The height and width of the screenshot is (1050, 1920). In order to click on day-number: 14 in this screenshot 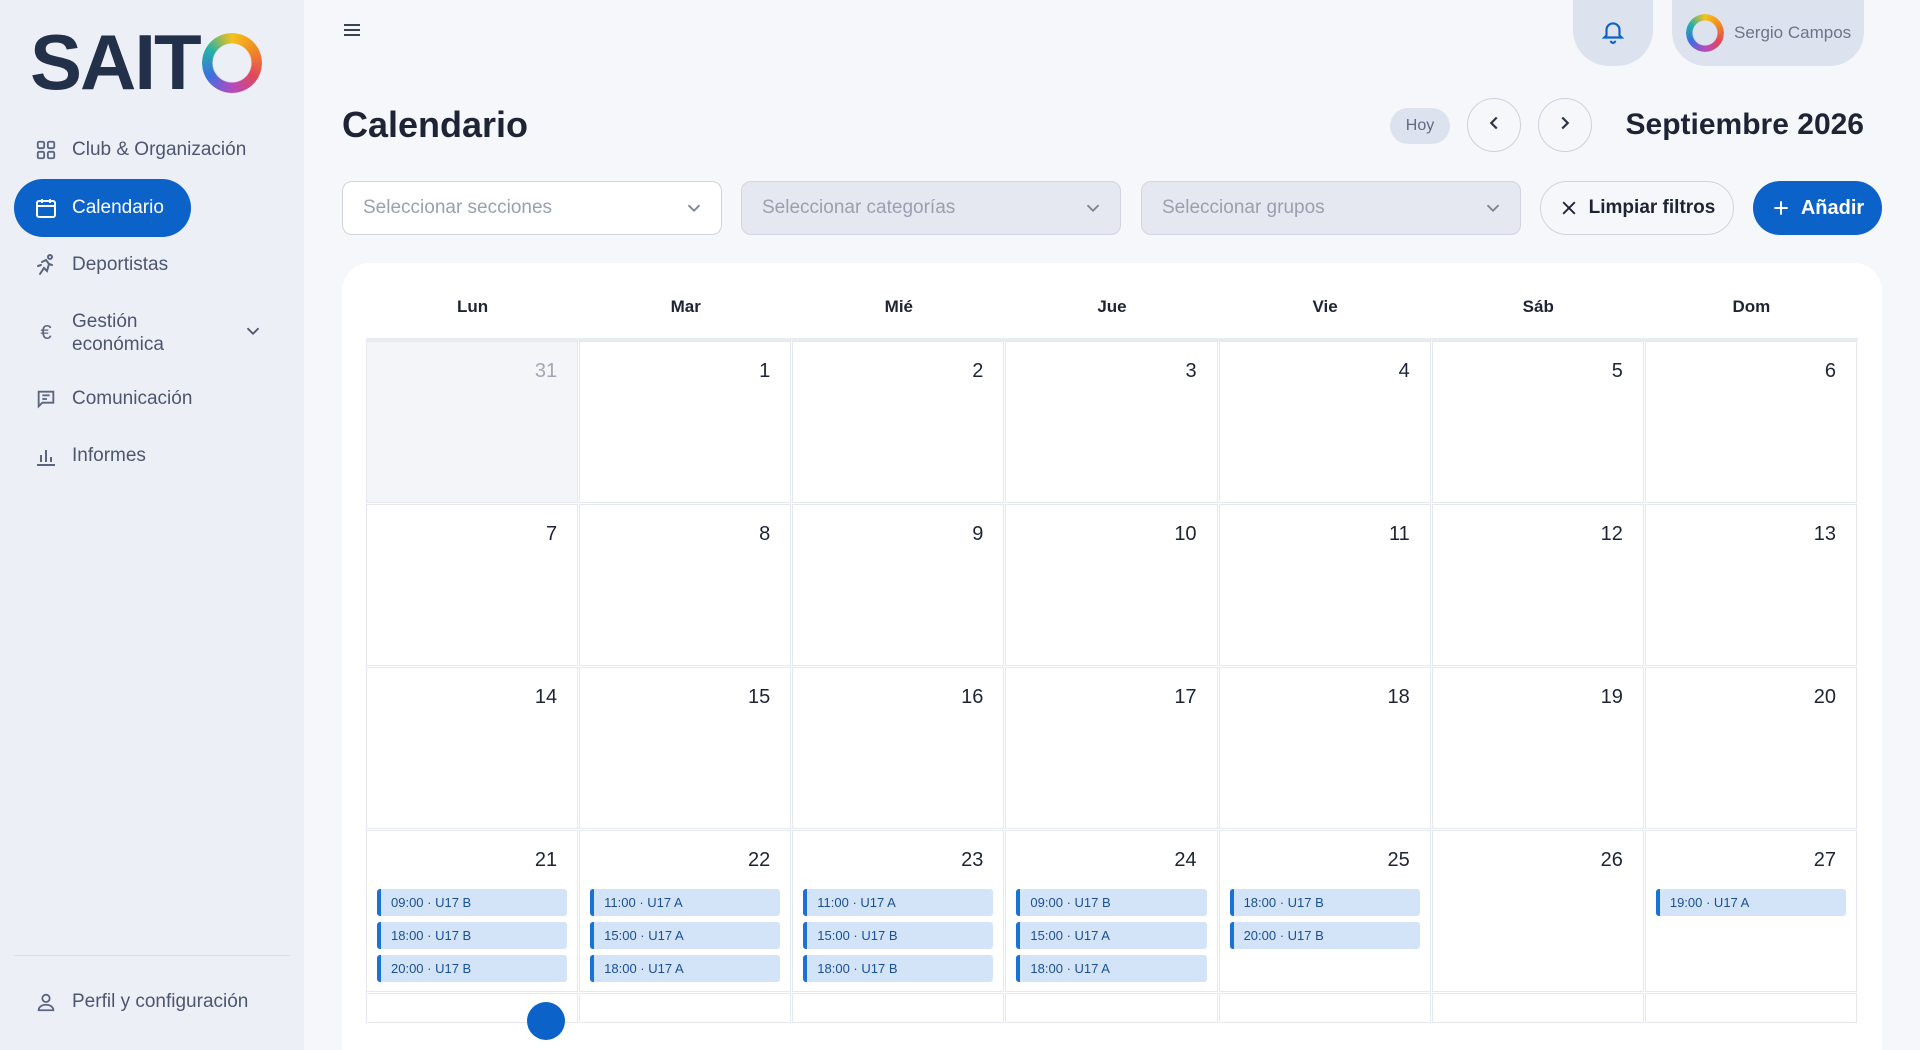, I will do `click(546, 697)`.